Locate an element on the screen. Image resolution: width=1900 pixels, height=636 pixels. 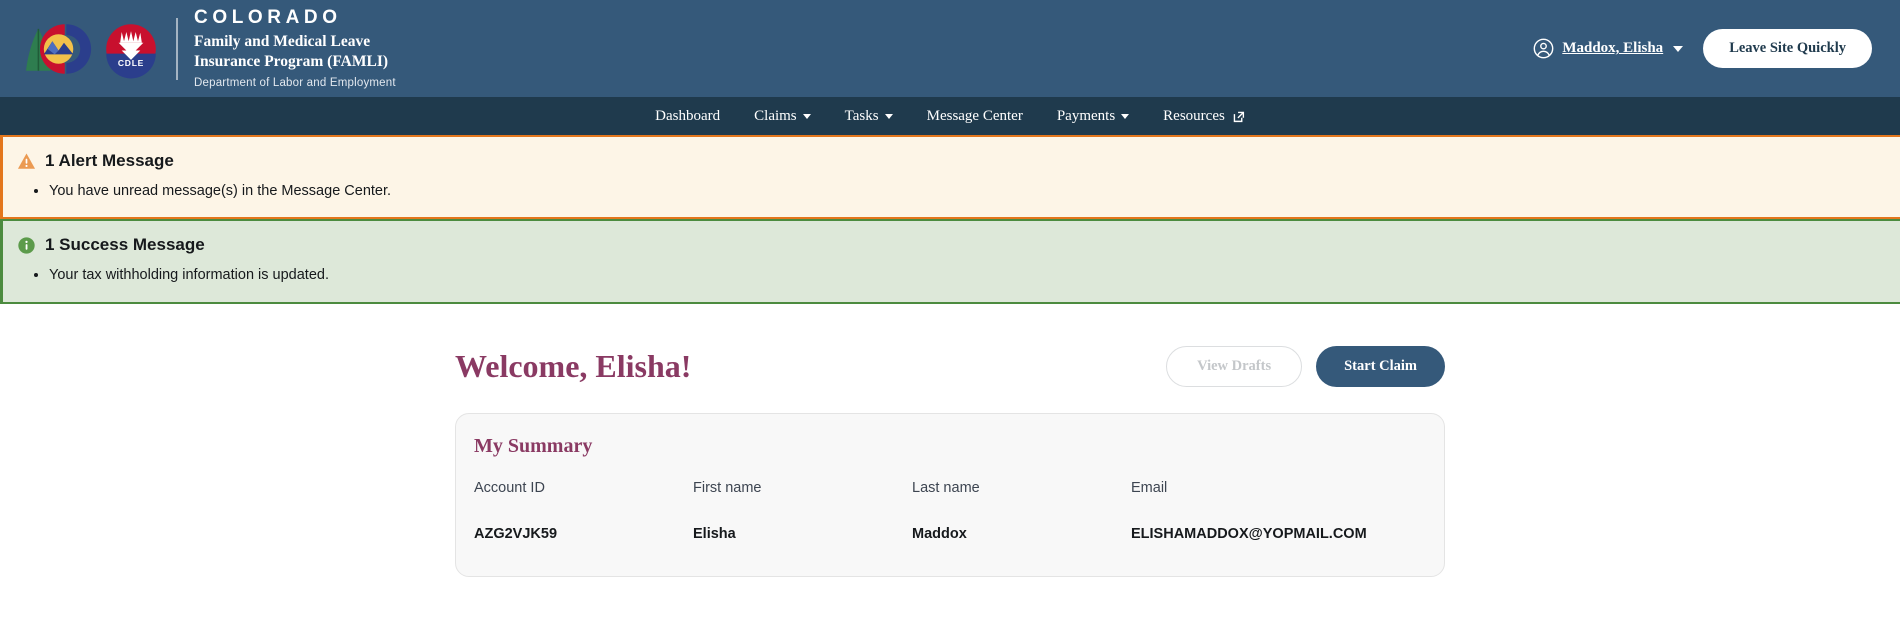
info-circle-icon is located at coordinates (26, 245).